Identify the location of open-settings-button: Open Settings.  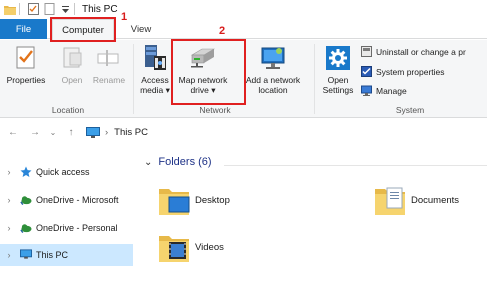
(338, 69).